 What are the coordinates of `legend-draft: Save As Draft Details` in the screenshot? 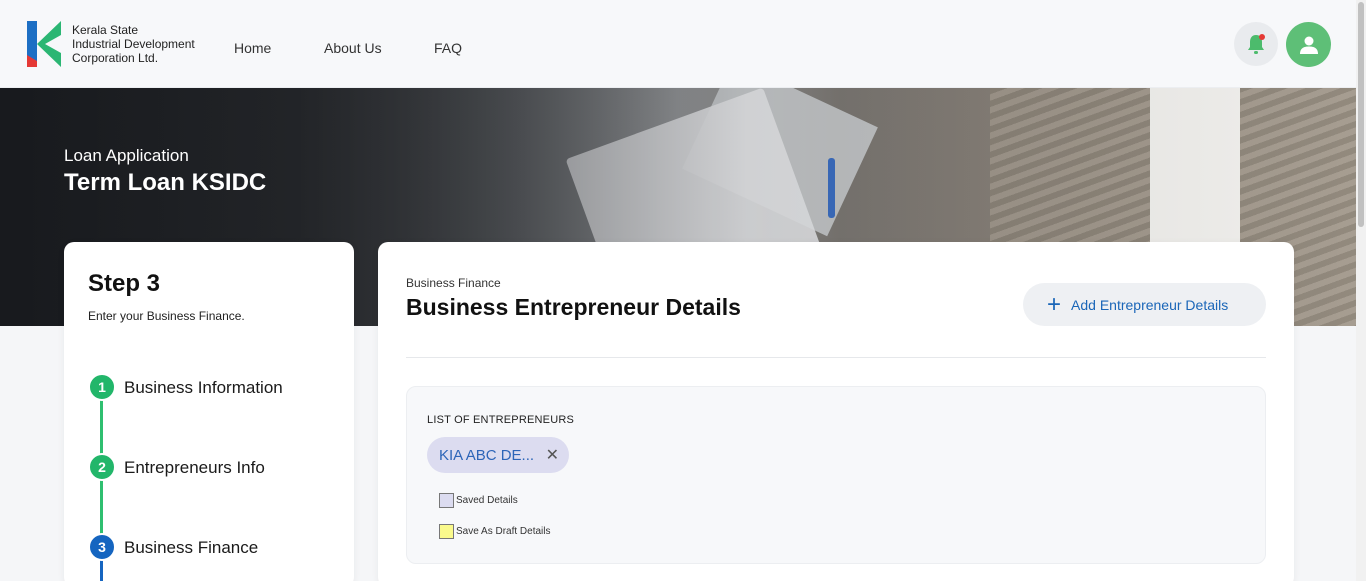 It's located at (494, 531).